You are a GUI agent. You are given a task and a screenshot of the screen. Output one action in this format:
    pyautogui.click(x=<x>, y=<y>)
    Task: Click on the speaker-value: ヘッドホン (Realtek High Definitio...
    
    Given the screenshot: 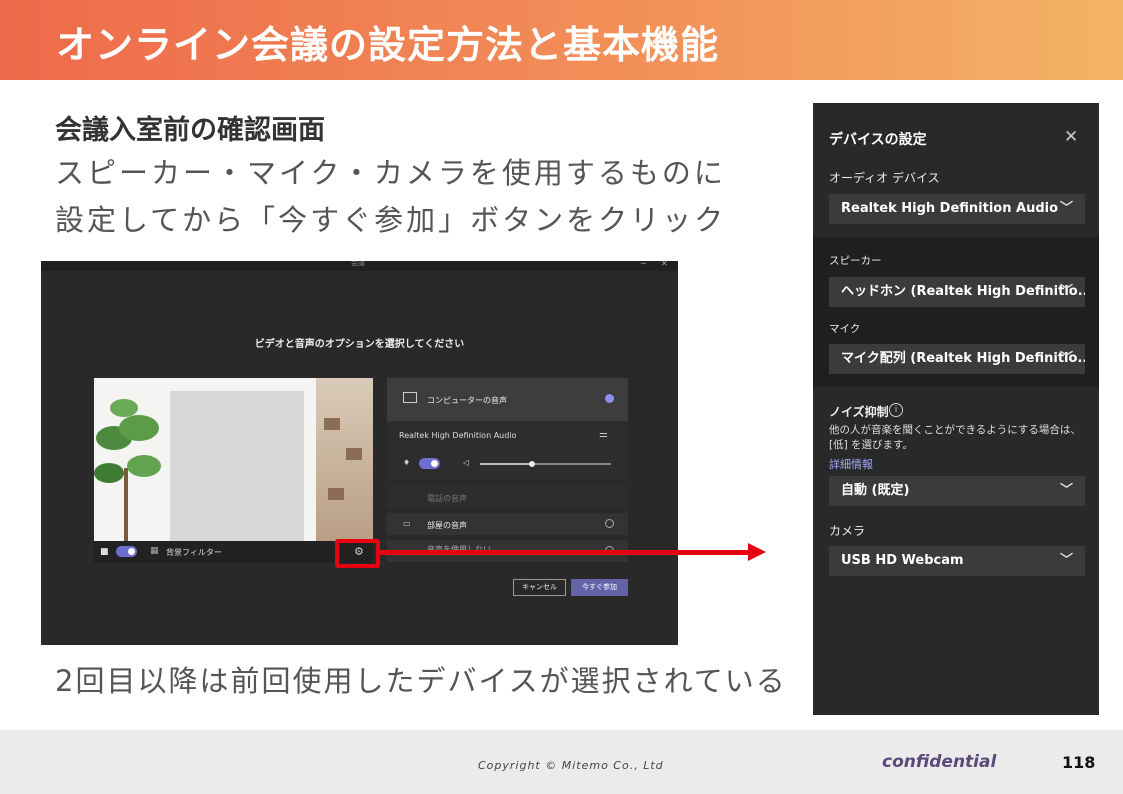 What is the action you would take?
    pyautogui.click(x=963, y=291)
    